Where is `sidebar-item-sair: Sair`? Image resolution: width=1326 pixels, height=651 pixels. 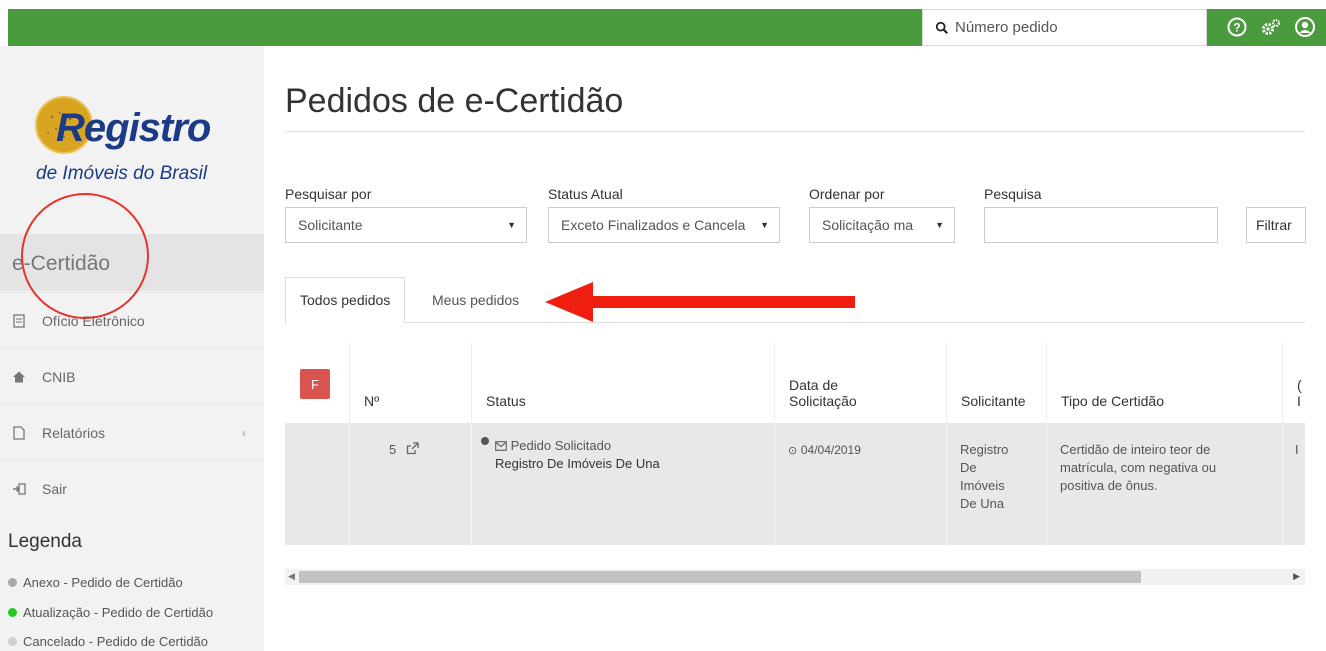
sidebar-item-sair: Sair is located at coordinates (132, 488).